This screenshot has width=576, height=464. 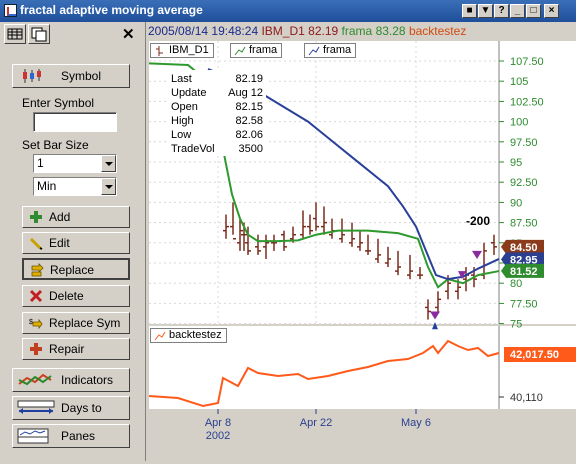 I want to click on legend-frama-1: frama, so click(x=256, y=50).